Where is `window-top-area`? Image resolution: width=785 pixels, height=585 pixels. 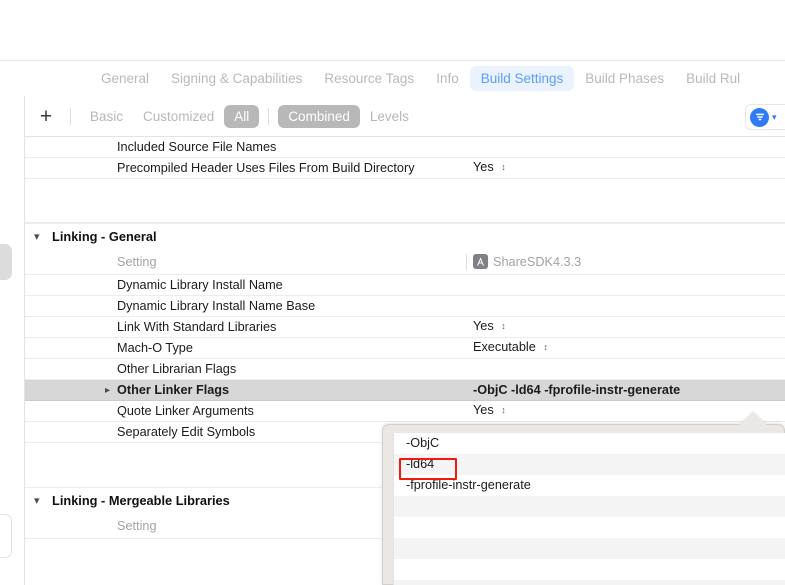
window-top-area is located at coordinates (392, 30).